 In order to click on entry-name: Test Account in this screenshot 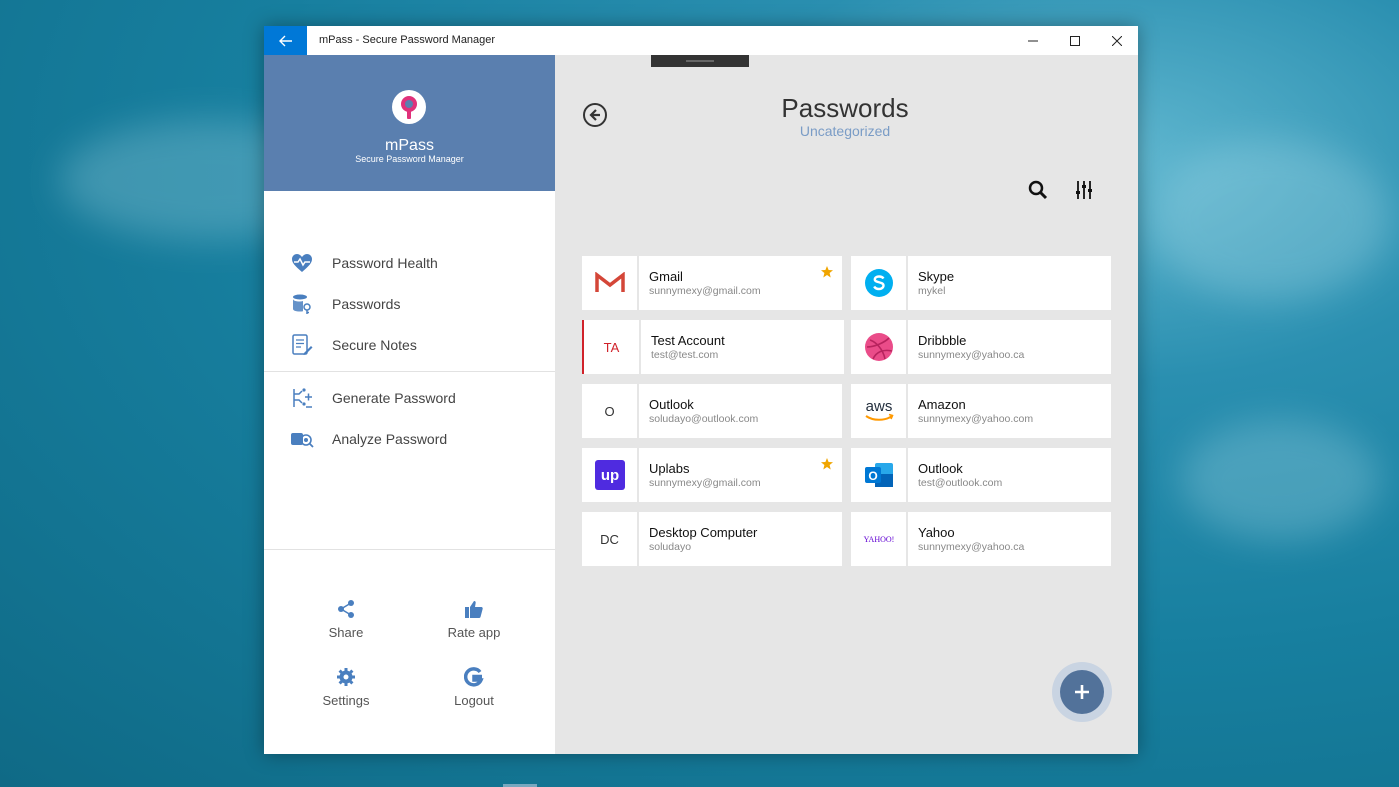, I will do `click(688, 340)`.